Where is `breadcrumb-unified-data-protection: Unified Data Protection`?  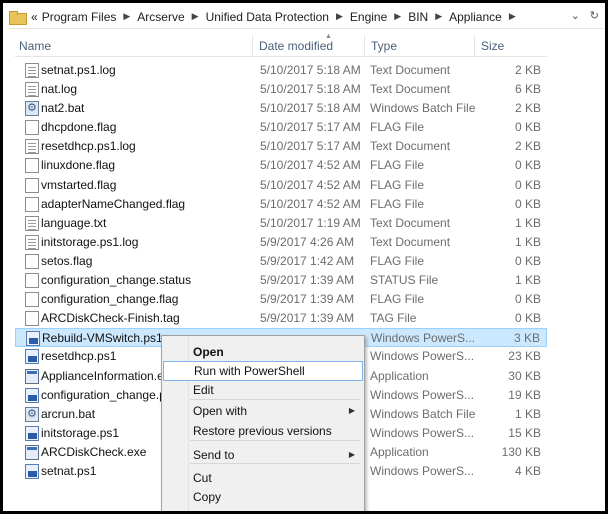 breadcrumb-unified-data-protection: Unified Data Protection is located at coordinates (267, 17).